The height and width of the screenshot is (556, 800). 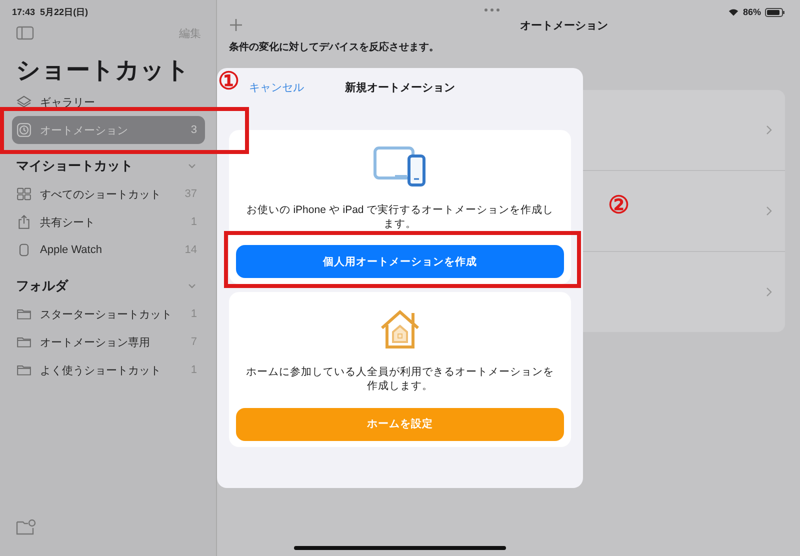 I want to click on item-label: ギャラリー, so click(x=68, y=103).